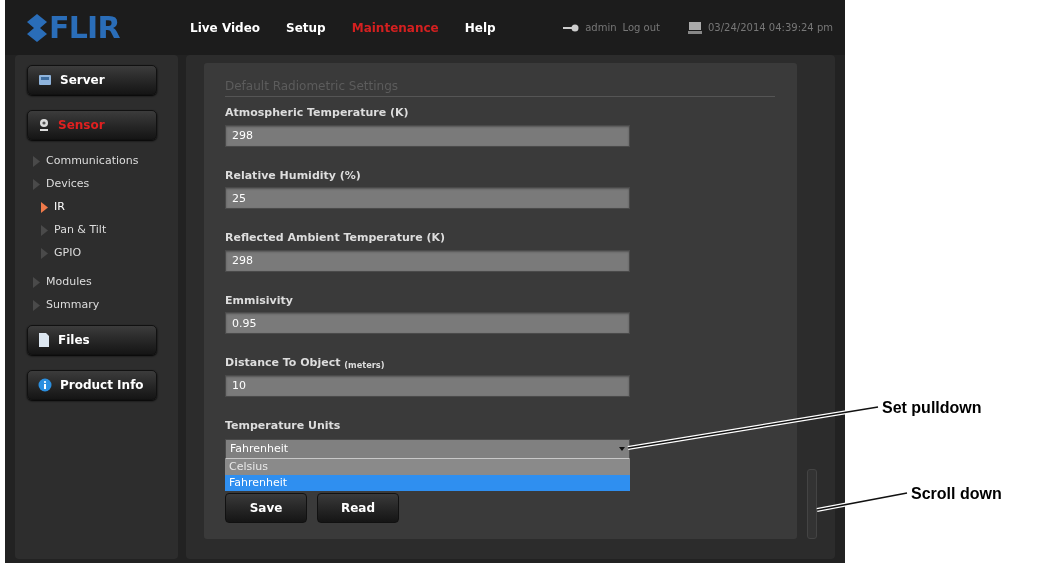 Image resolution: width=1045 pixels, height=567 pixels. I want to click on tree-item: Modules, so click(105, 282).